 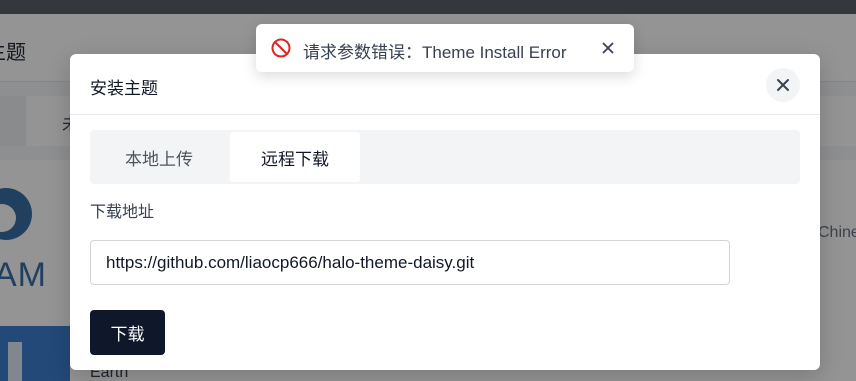 I want to click on download-url-input, so click(x=410, y=262).